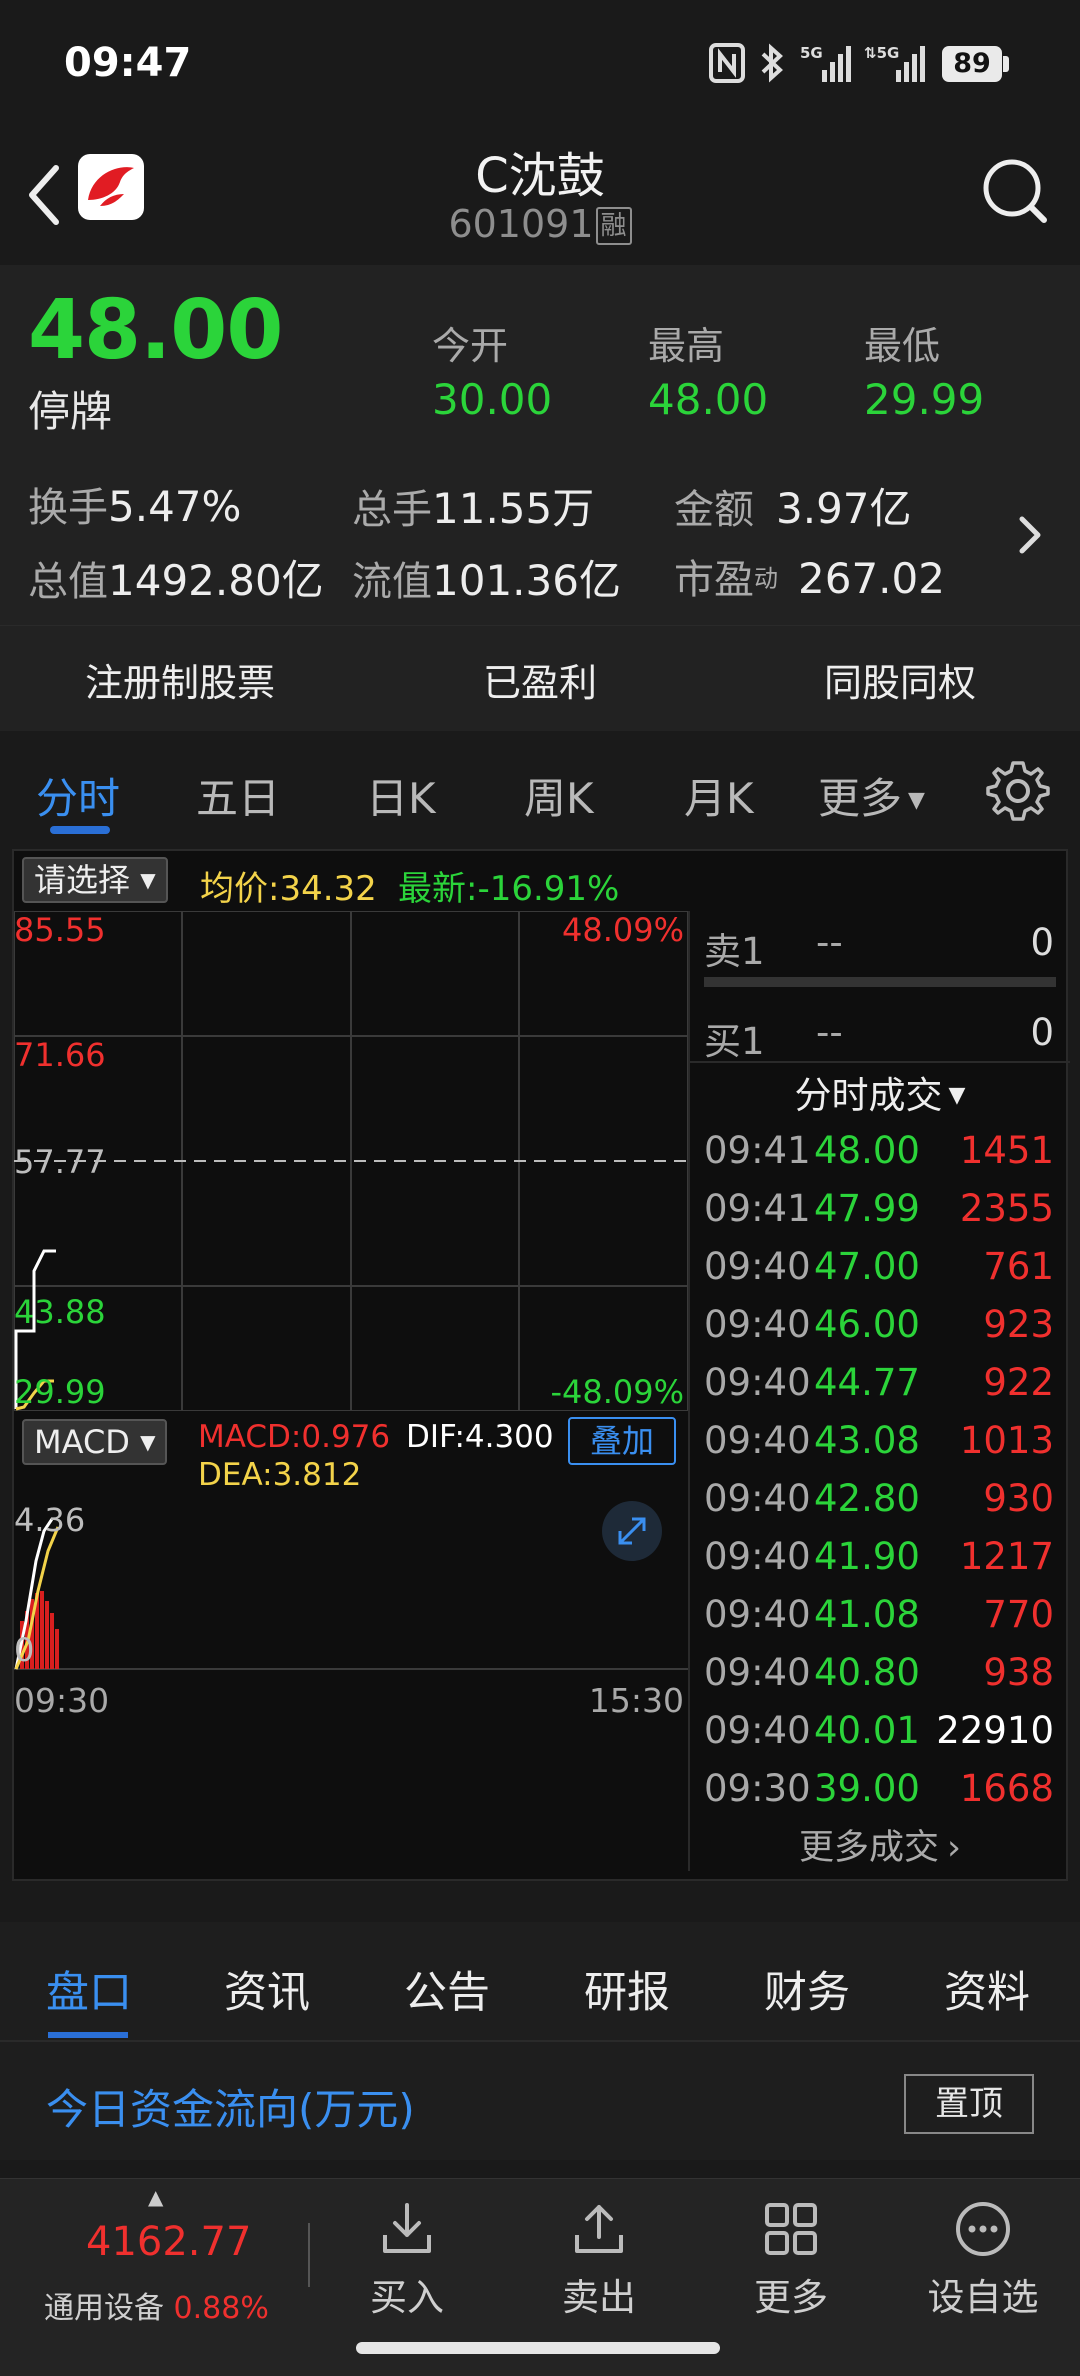 Image resolution: width=1080 pixels, height=2376 pixels. I want to click on trades-title-dropdown: 分时成交 ▼, so click(880, 1092).